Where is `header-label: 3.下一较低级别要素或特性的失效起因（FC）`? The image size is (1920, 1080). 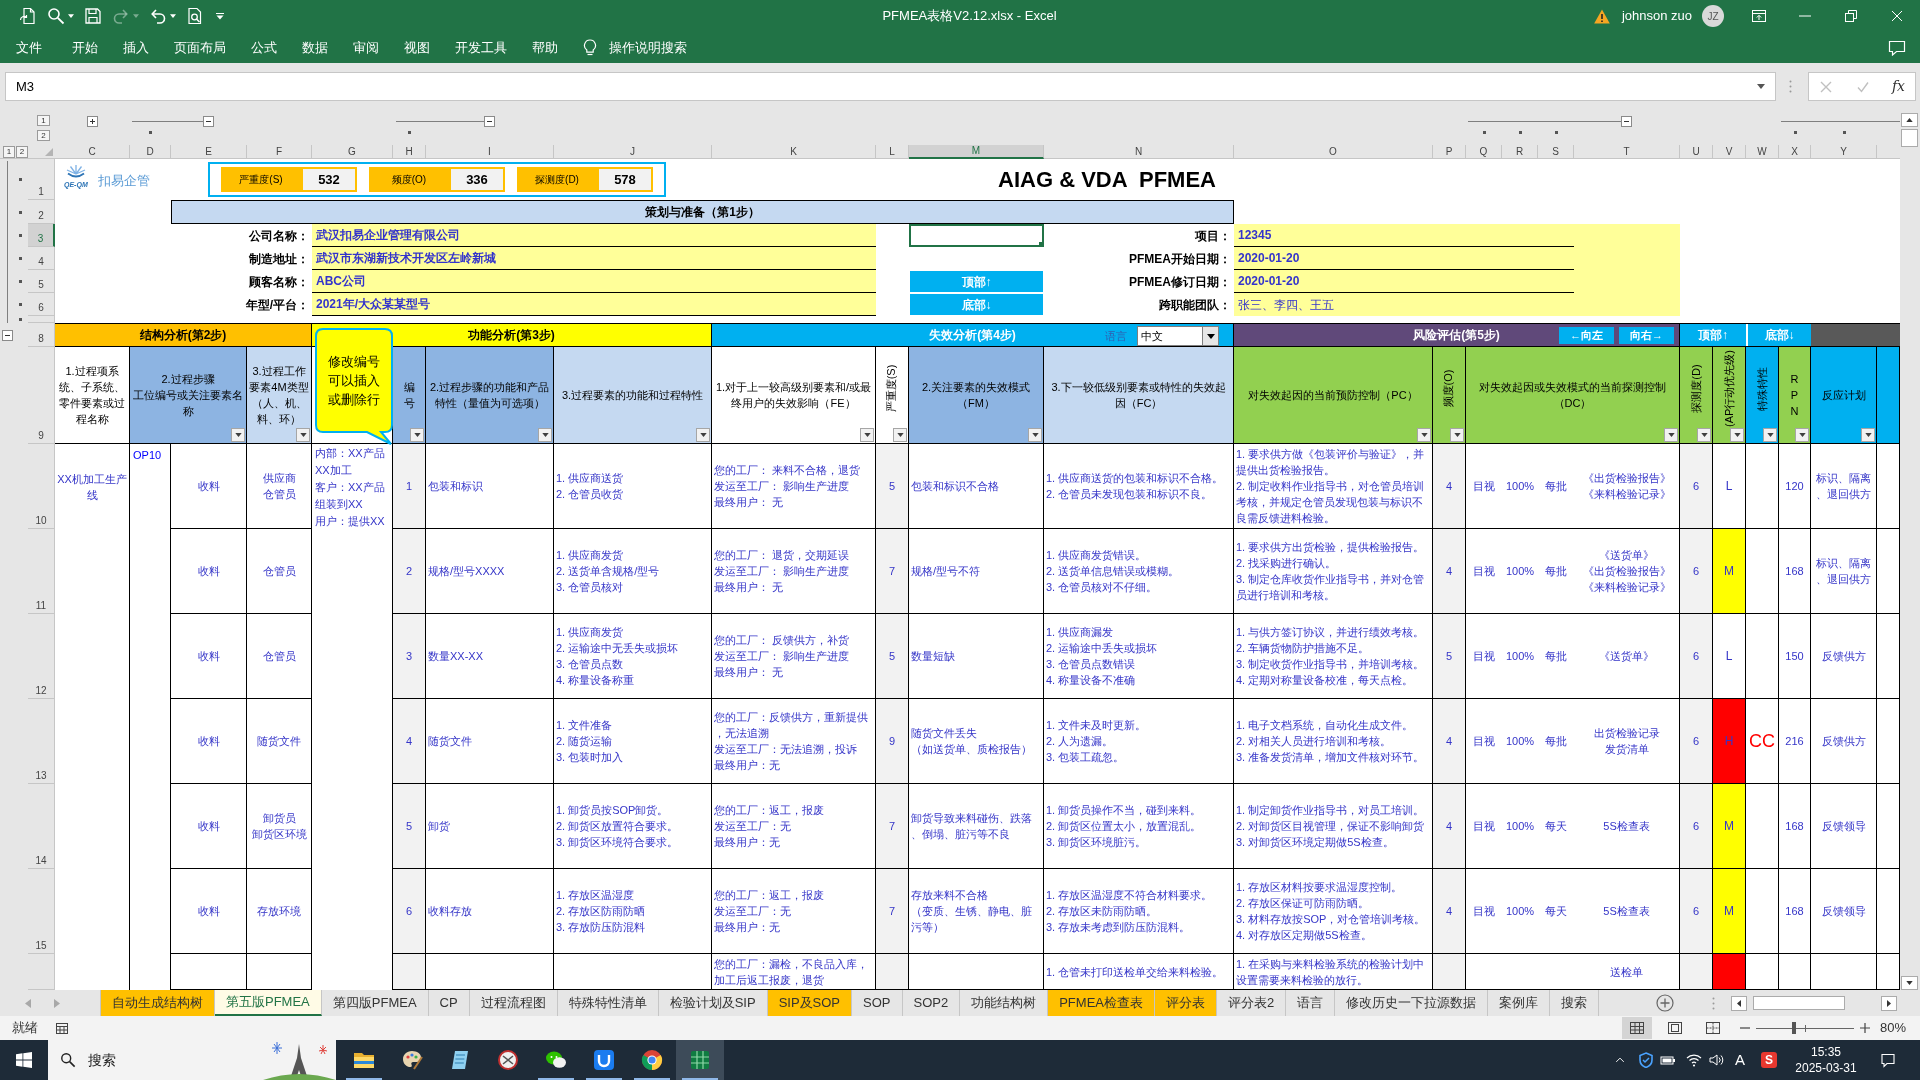 header-label: 3.下一较低级别要素或特性的失效起因（FC） is located at coordinates (1138, 395).